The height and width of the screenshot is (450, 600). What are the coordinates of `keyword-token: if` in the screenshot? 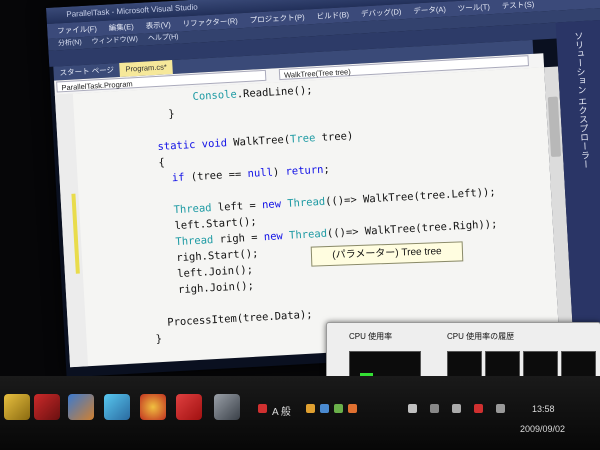 It's located at (178, 178).